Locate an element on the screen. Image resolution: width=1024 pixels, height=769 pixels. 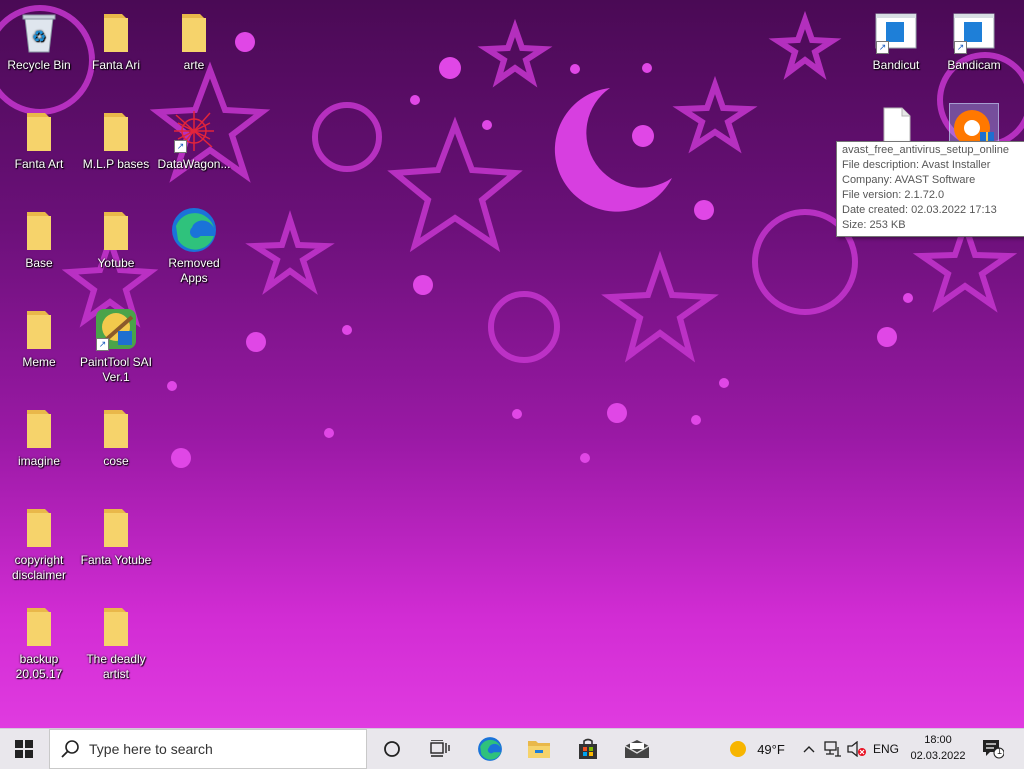
app-label: Bandicam is located at coordinates (974, 65).